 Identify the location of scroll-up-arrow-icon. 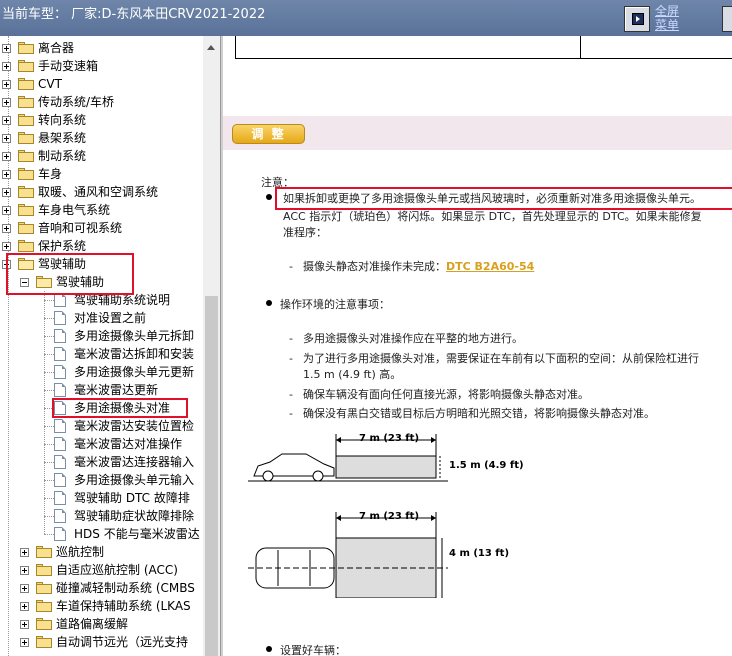
(211, 49).